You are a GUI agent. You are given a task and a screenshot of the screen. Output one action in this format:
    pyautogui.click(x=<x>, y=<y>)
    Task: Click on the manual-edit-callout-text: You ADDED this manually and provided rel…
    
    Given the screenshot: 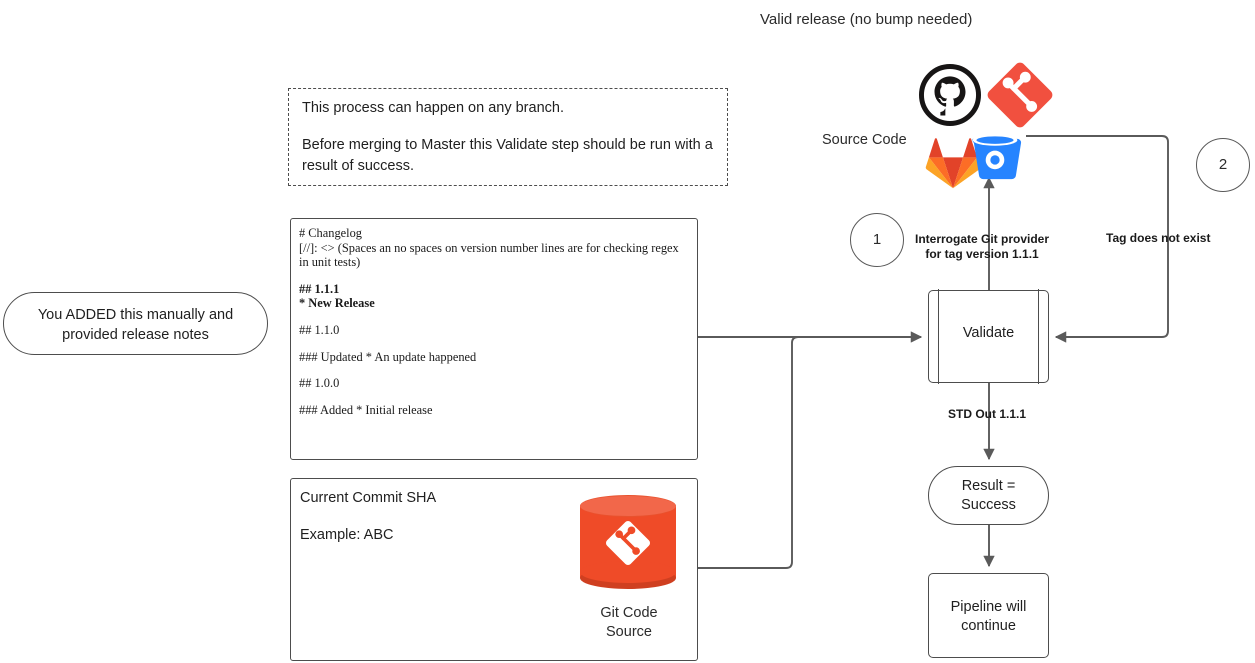 What is the action you would take?
    pyautogui.click(x=135, y=325)
    